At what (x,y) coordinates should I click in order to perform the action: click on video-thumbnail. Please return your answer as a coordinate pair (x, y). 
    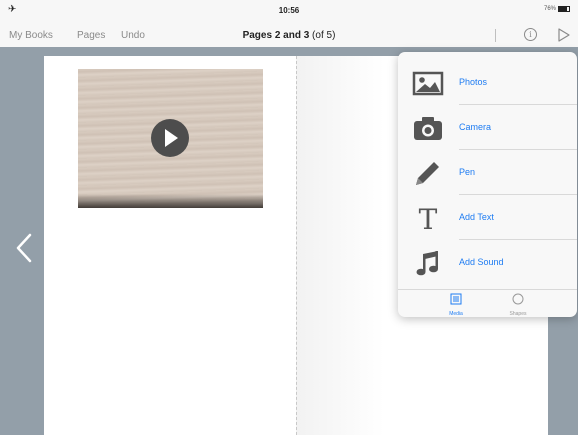
    Looking at the image, I should click on (170, 138).